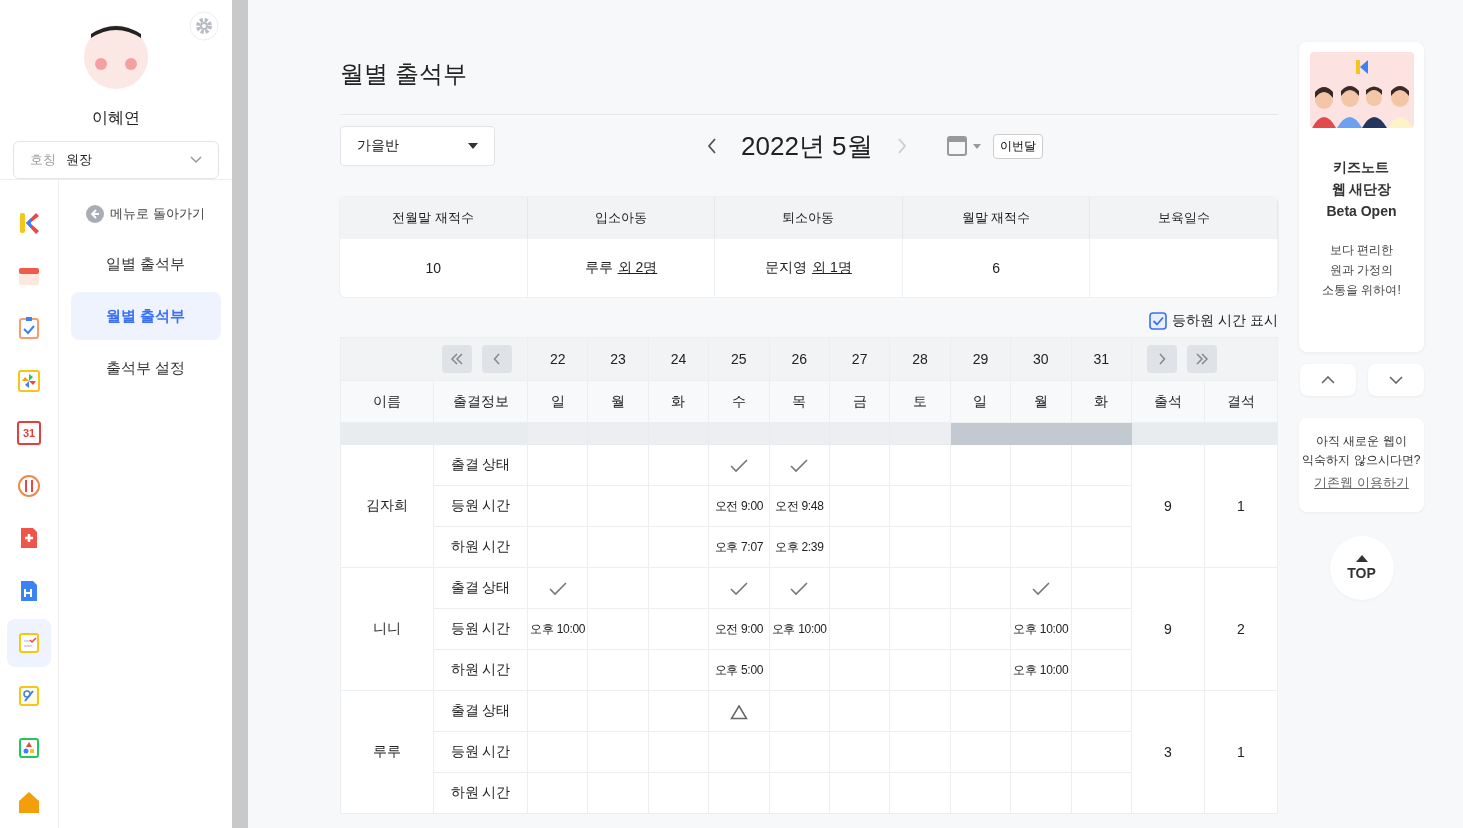 The image size is (1463, 828). What do you see at coordinates (29, 223) in the screenshot?
I see `k-logo-icon` at bounding box center [29, 223].